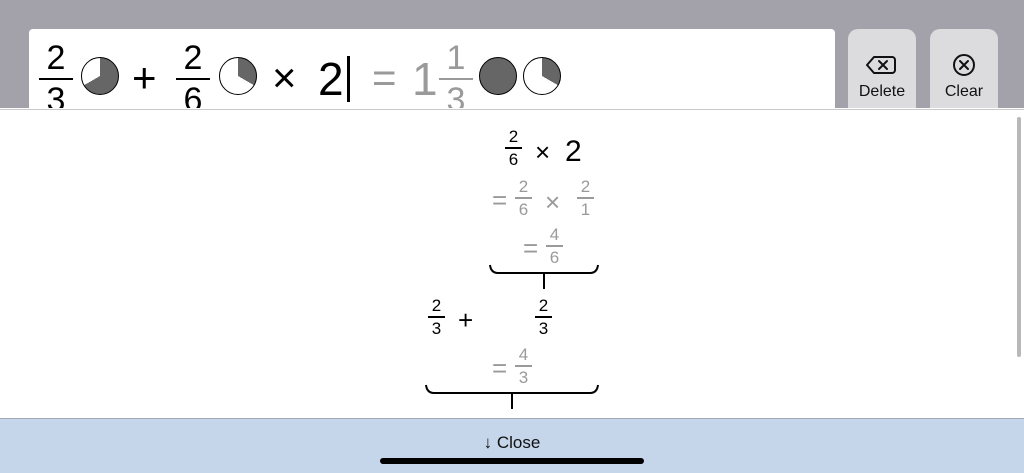 The height and width of the screenshot is (473, 1024). What do you see at coordinates (466, 320) in the screenshot?
I see `step4-operator: +` at bounding box center [466, 320].